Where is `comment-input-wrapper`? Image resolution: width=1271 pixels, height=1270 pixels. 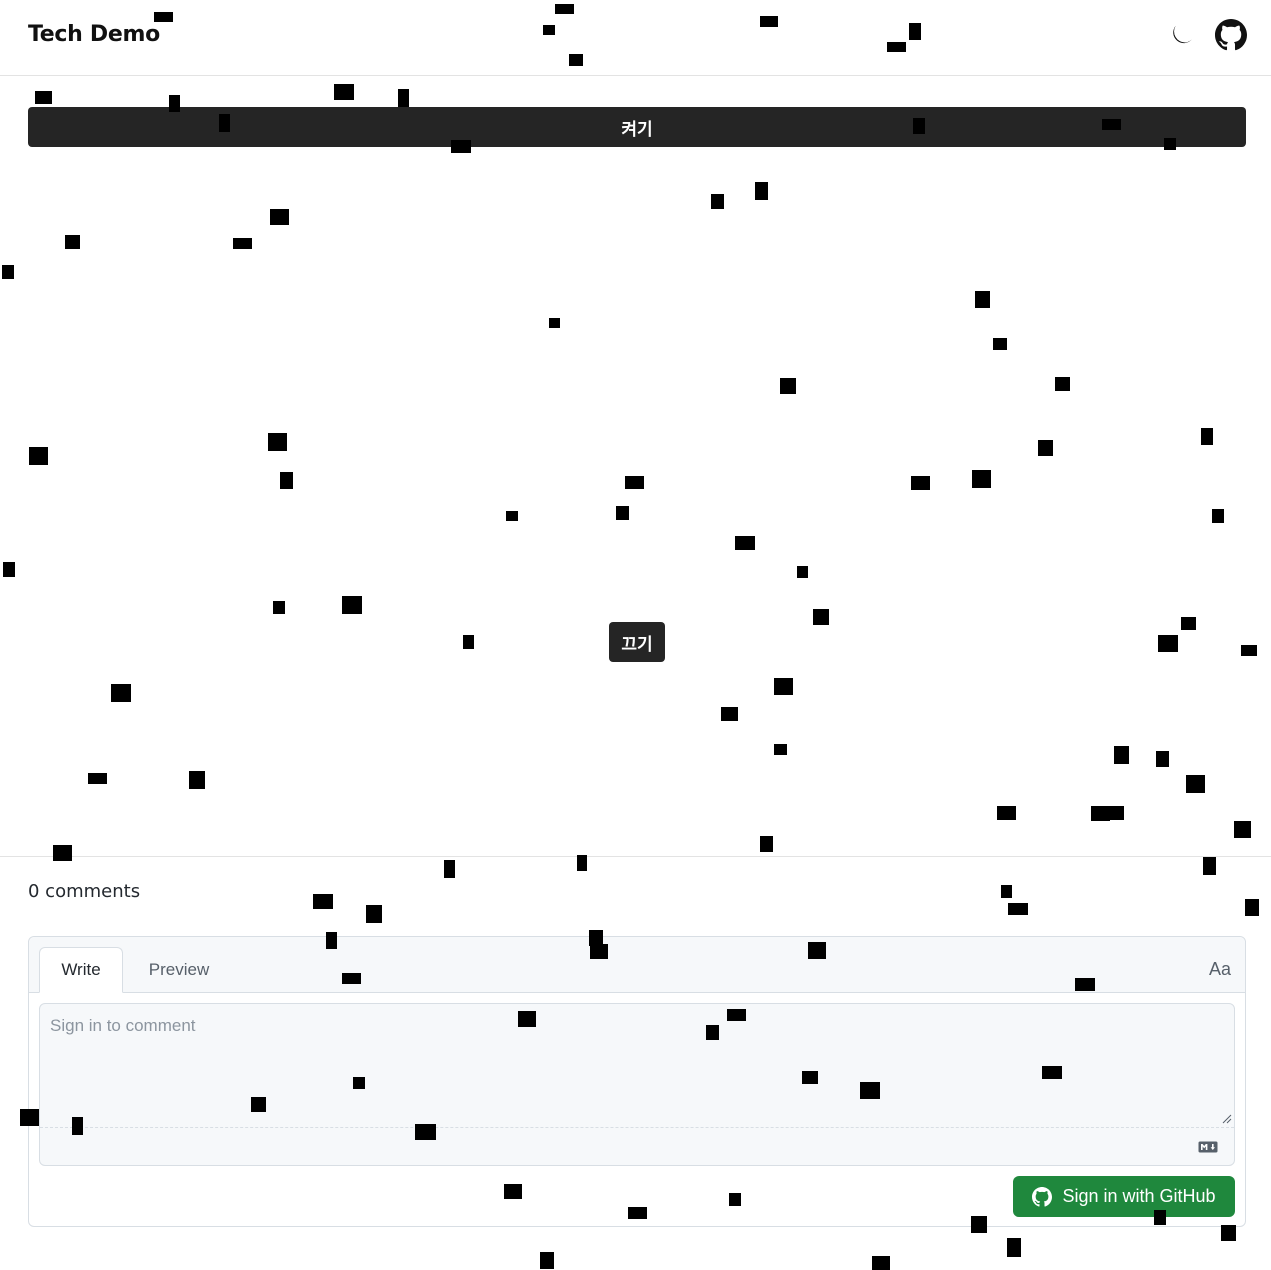 comment-input-wrapper is located at coordinates (637, 1084).